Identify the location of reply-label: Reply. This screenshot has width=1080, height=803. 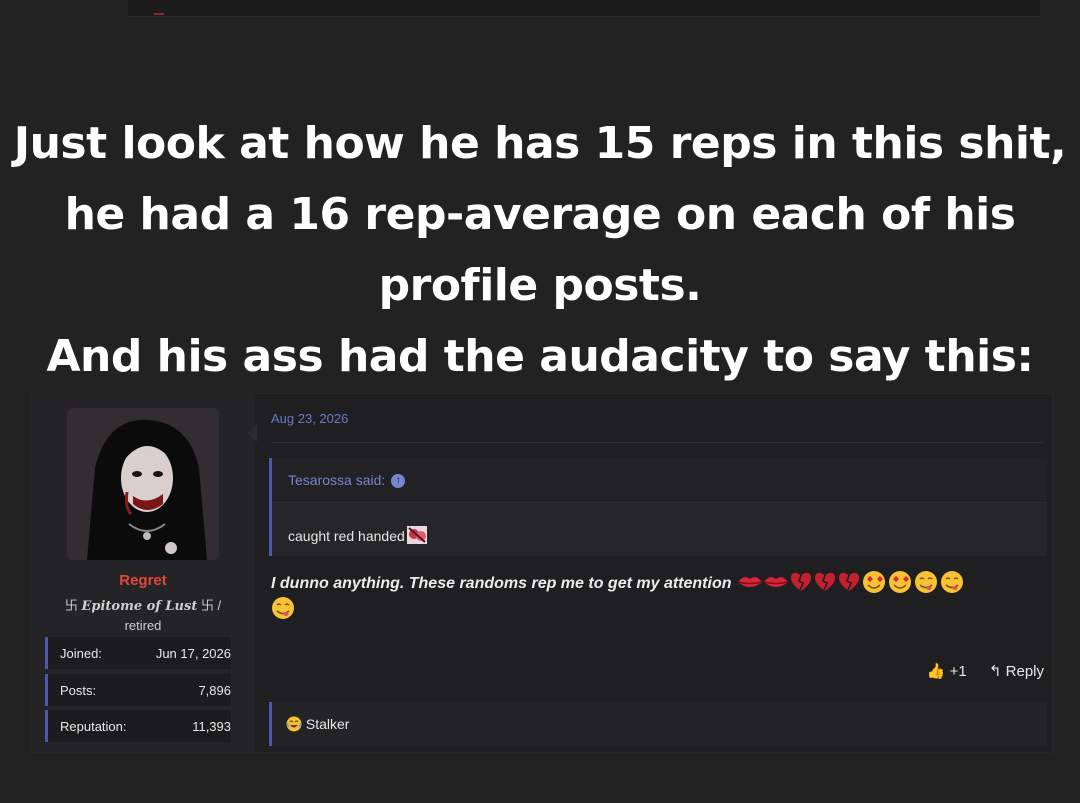
(1024, 671).